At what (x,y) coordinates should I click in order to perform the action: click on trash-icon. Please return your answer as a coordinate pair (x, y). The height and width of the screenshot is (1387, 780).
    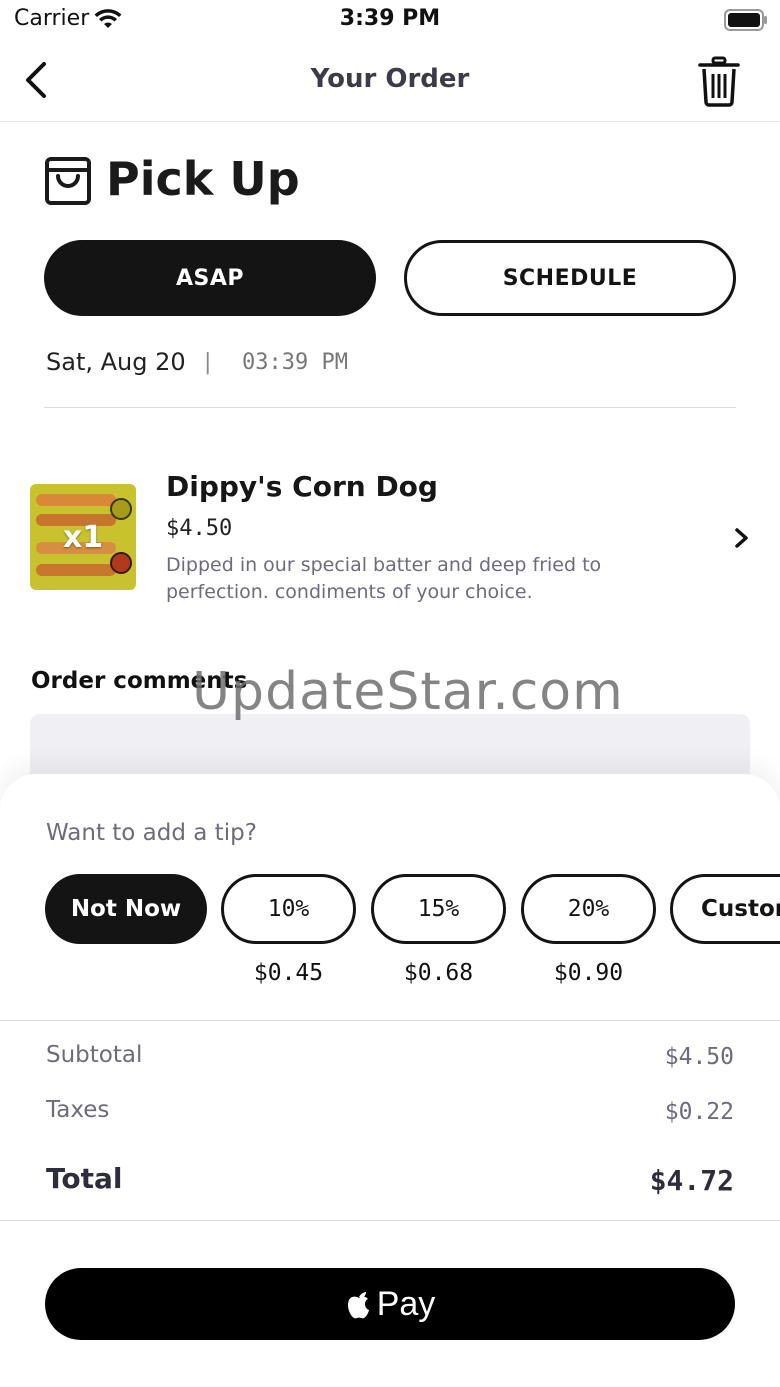
    Looking at the image, I should click on (719, 81).